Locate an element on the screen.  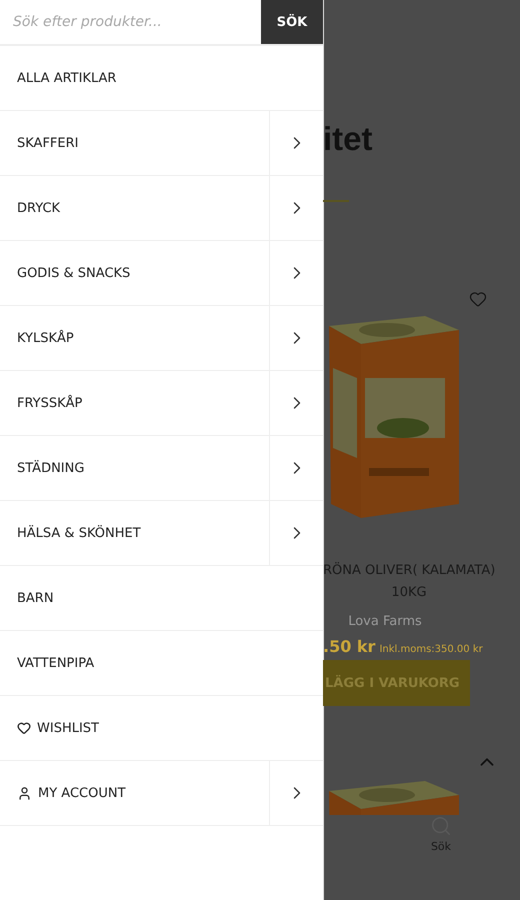
product-brand: Lova Farms is located at coordinates (385, 621).